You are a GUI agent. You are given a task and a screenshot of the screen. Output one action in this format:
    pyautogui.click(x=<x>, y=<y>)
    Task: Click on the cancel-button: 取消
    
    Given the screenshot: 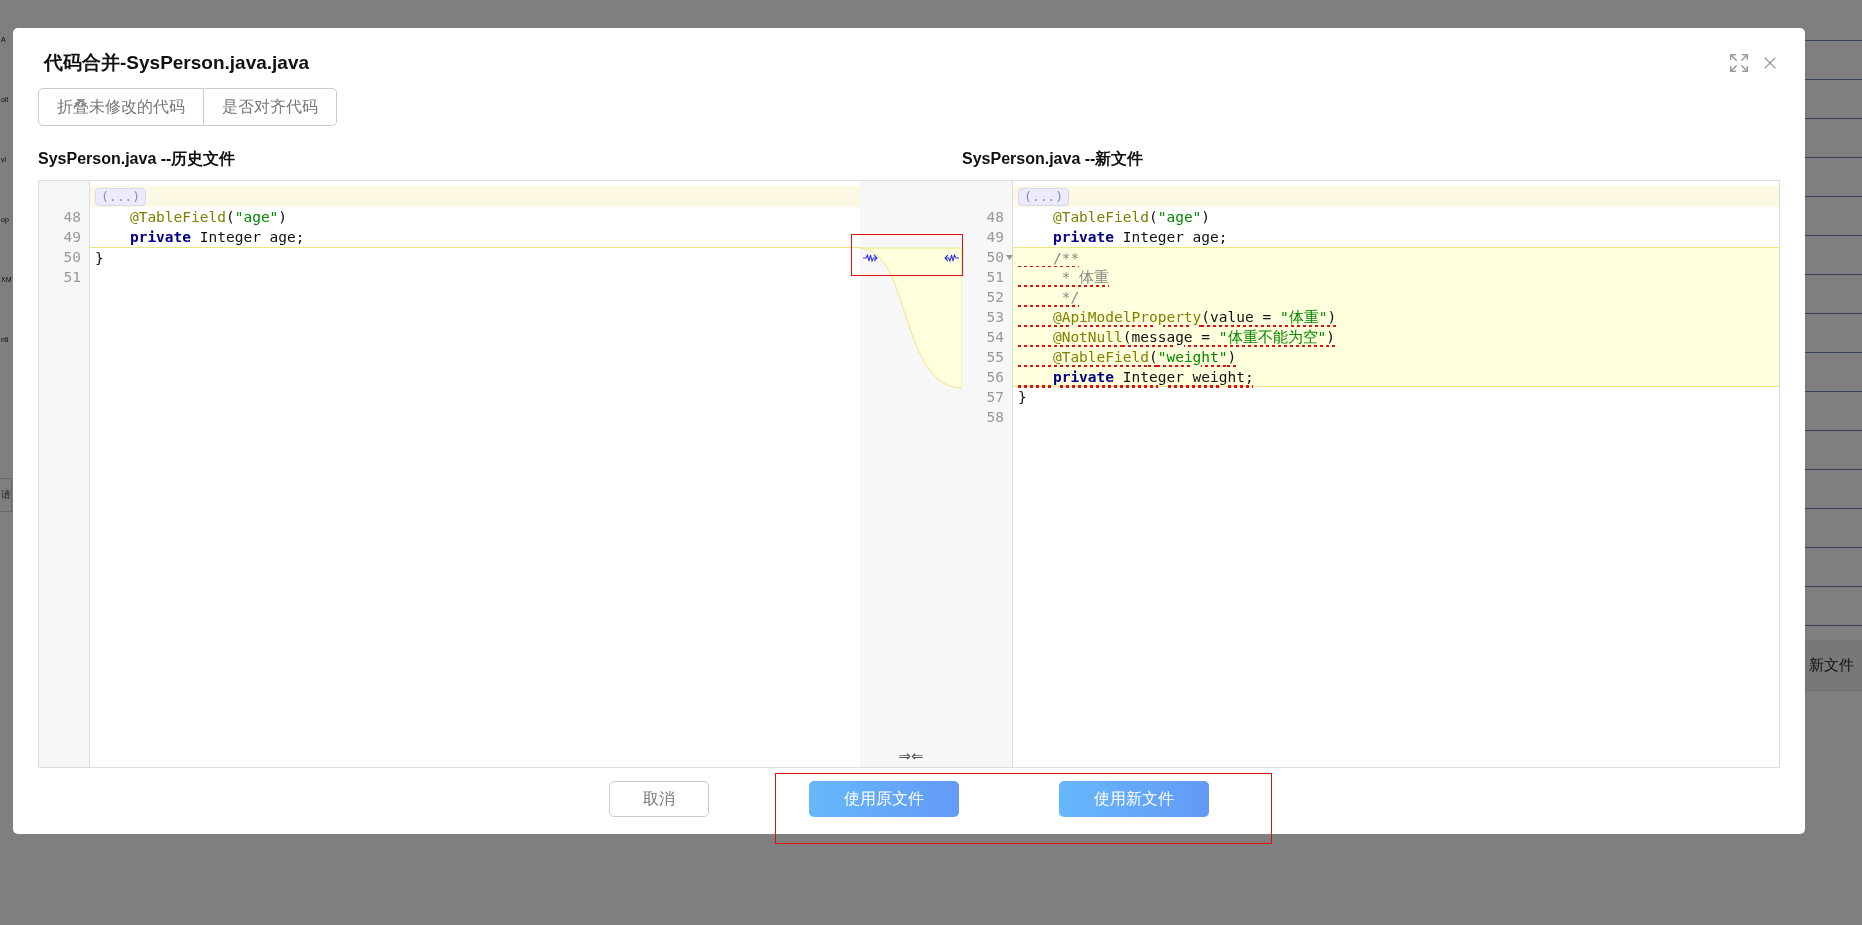 What is the action you would take?
    pyautogui.click(x=659, y=799)
    